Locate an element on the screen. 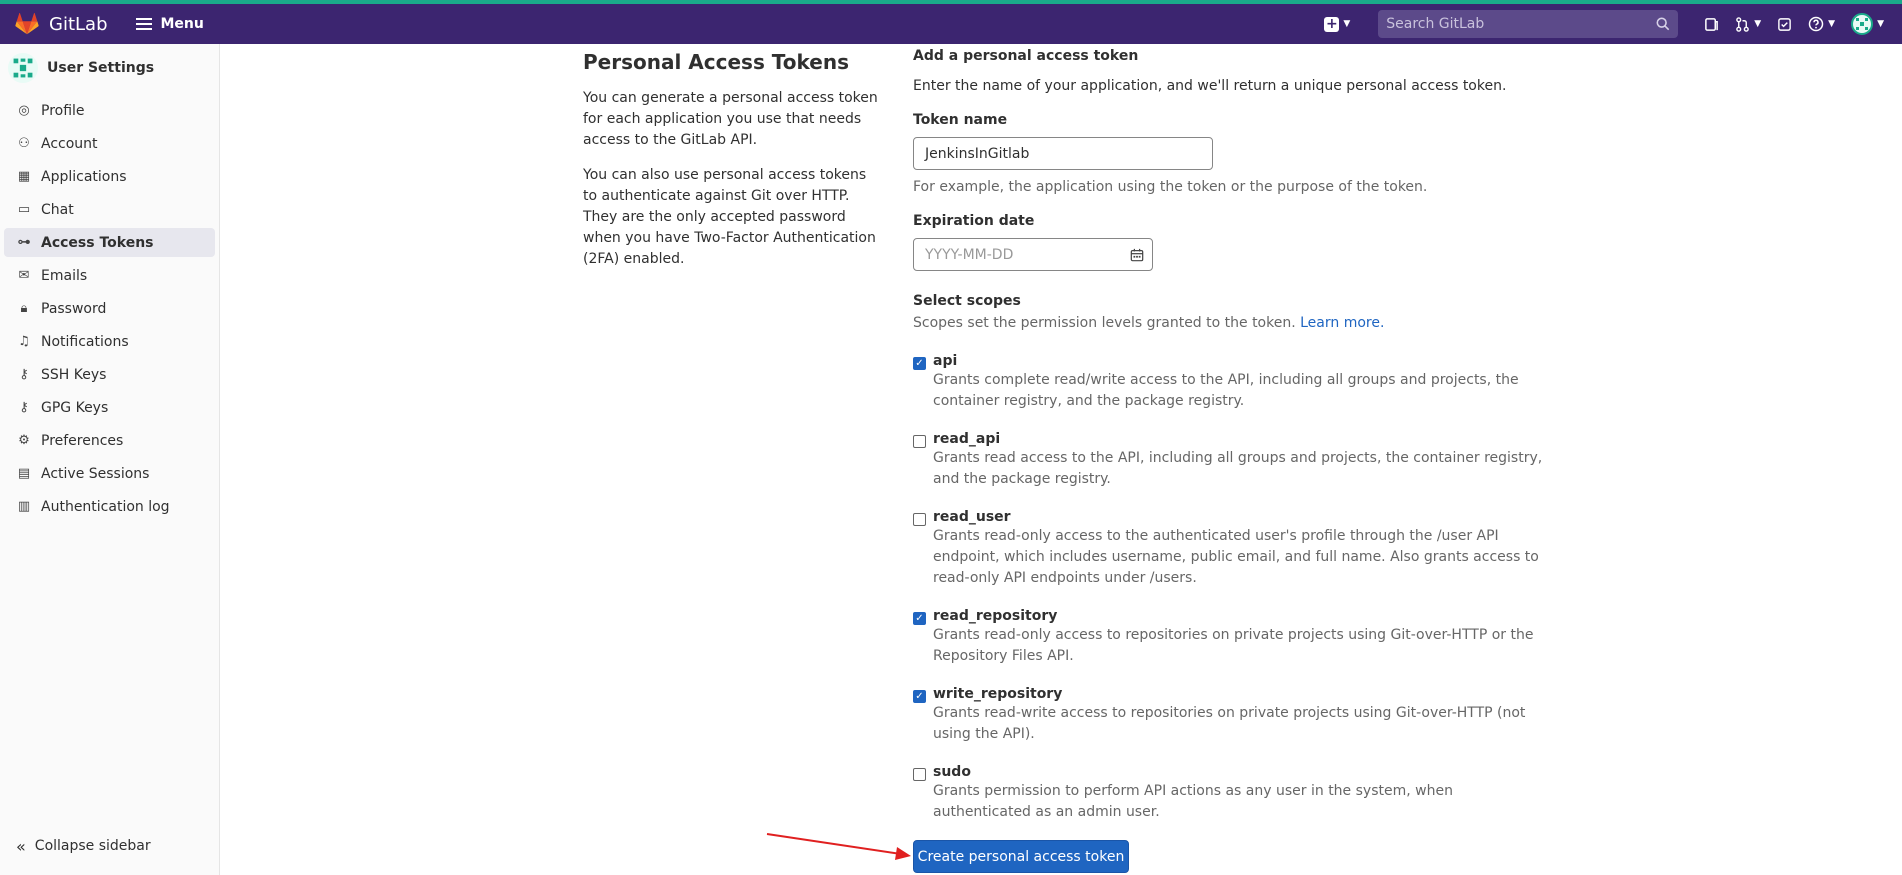 Image resolution: width=1902 pixels, height=875 pixels. merge-requests-button: ▼ is located at coordinates (1748, 24).